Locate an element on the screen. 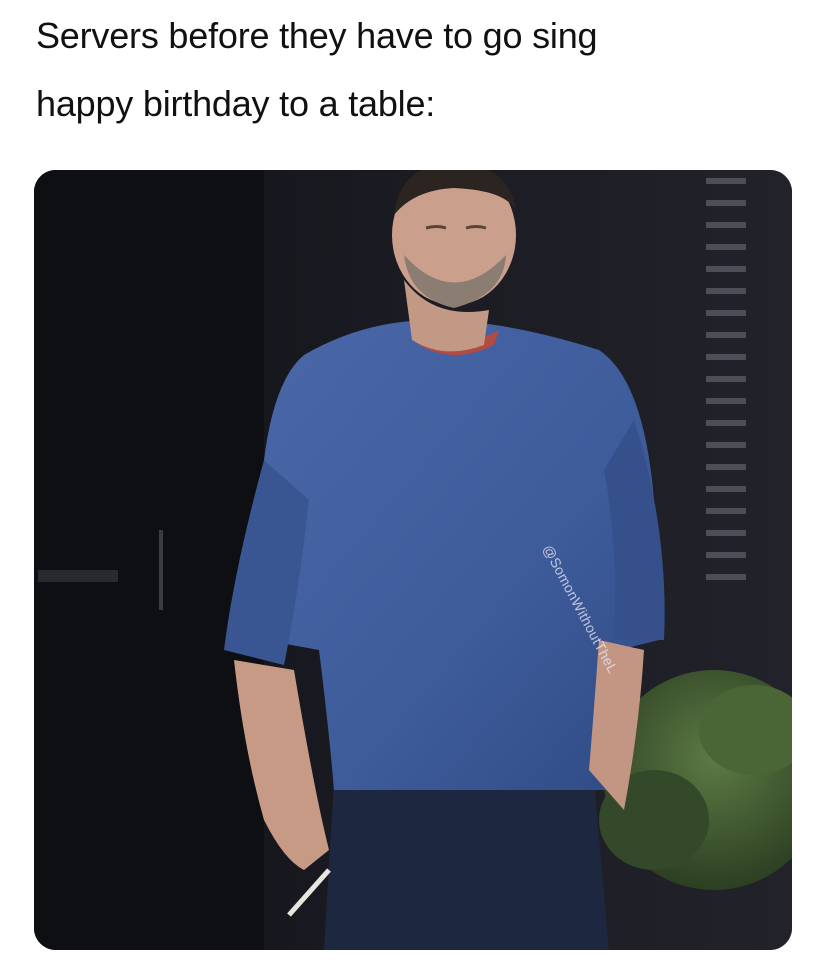 The image size is (826, 960). caption-line-1: Servers before they have to go sing is located at coordinates (317, 35).